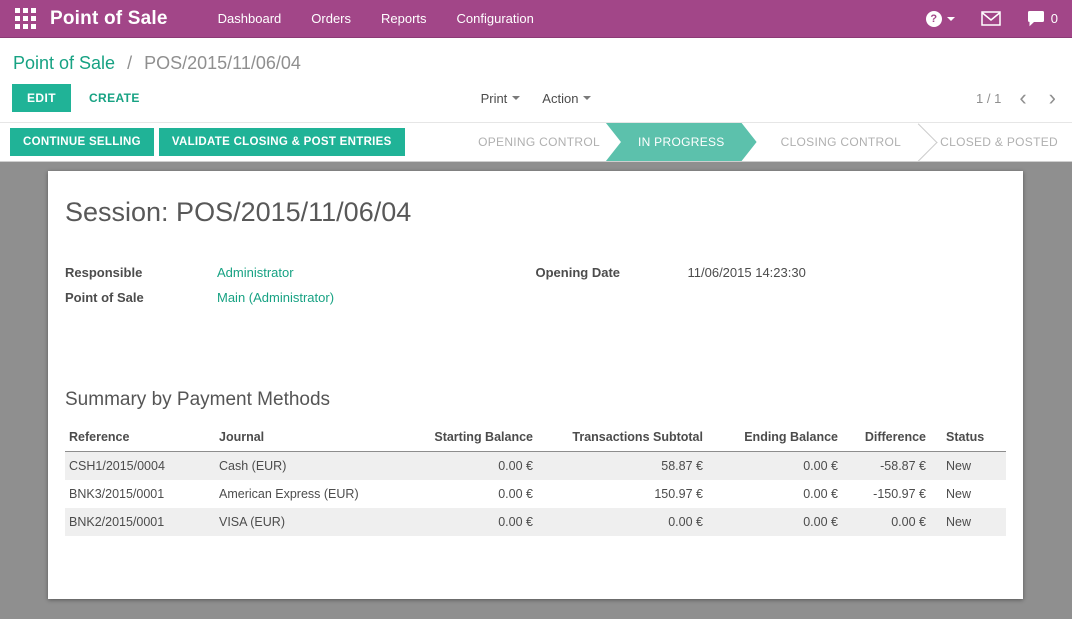 Image resolution: width=1072 pixels, height=619 pixels. I want to click on col-reference: Reference, so click(140, 437).